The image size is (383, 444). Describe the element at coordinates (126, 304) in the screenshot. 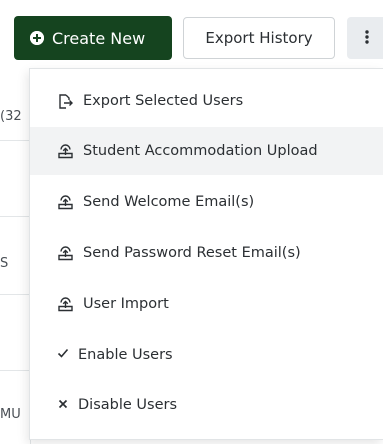

I see `menu-item-label: User Import` at that location.